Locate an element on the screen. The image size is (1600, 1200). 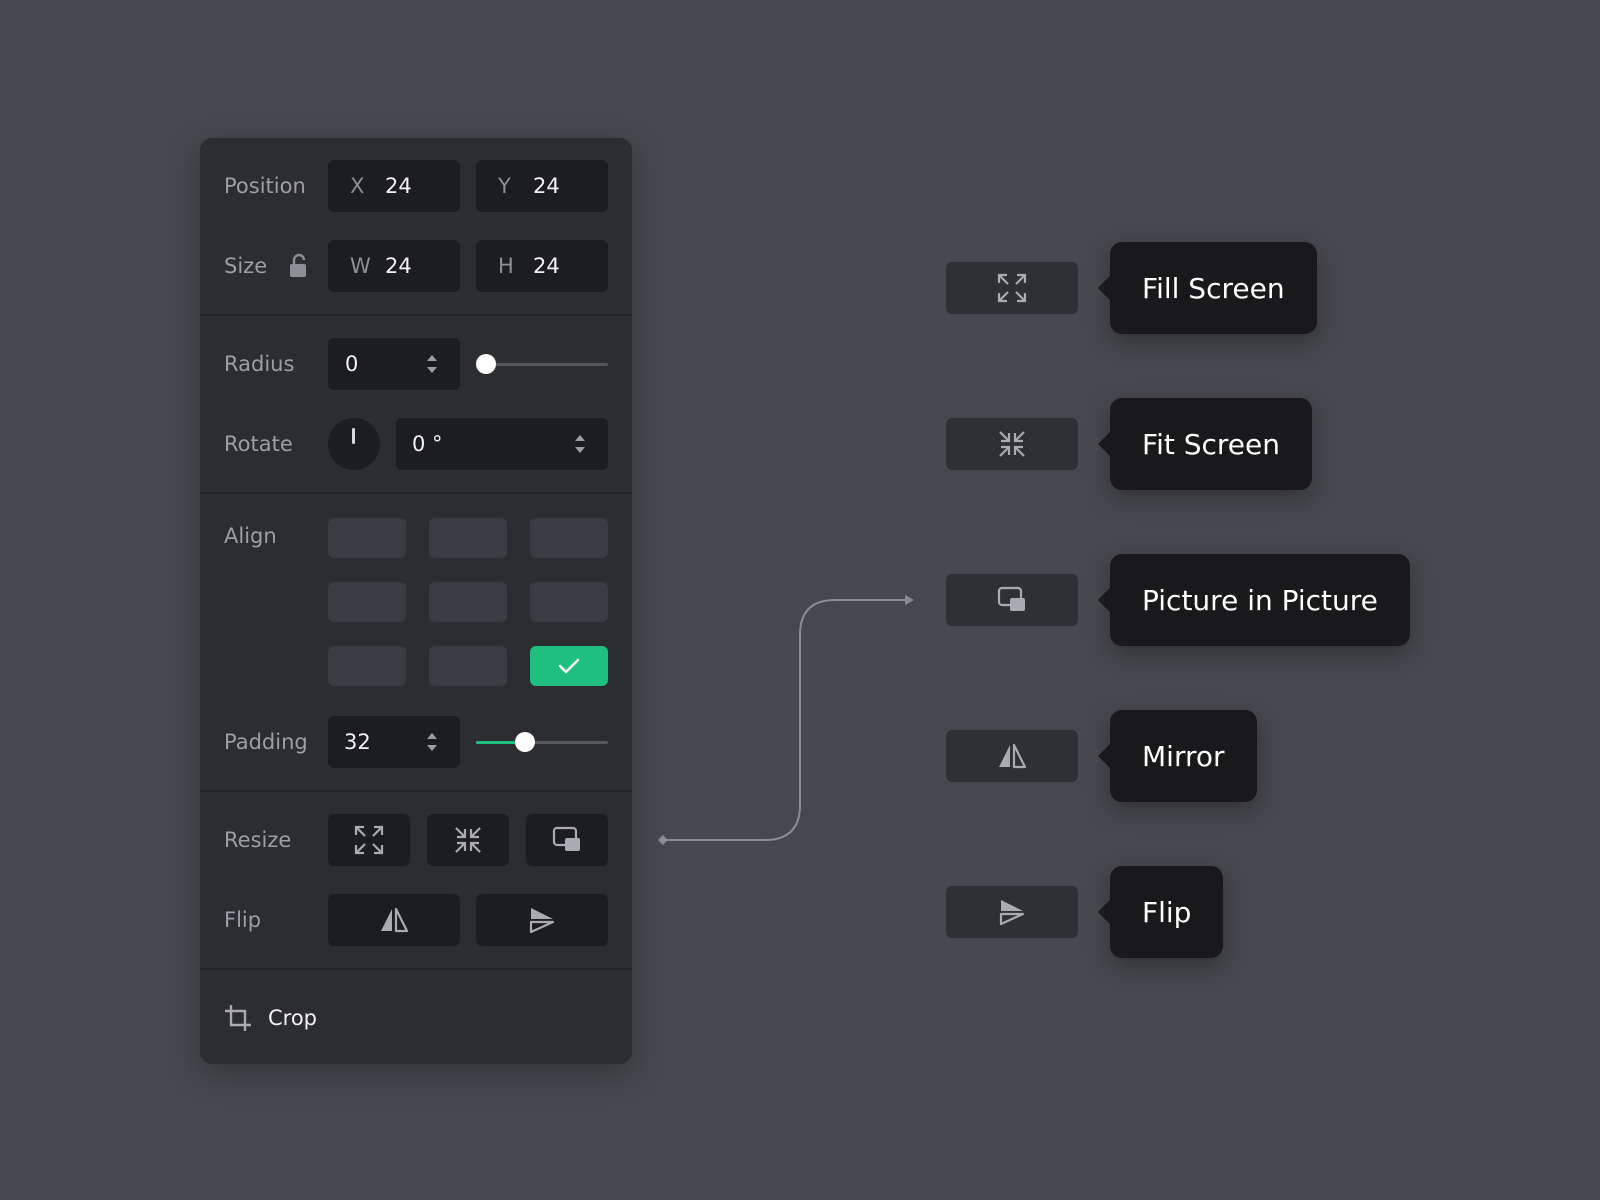
rotate-stepper-icon is located at coordinates (580, 444).